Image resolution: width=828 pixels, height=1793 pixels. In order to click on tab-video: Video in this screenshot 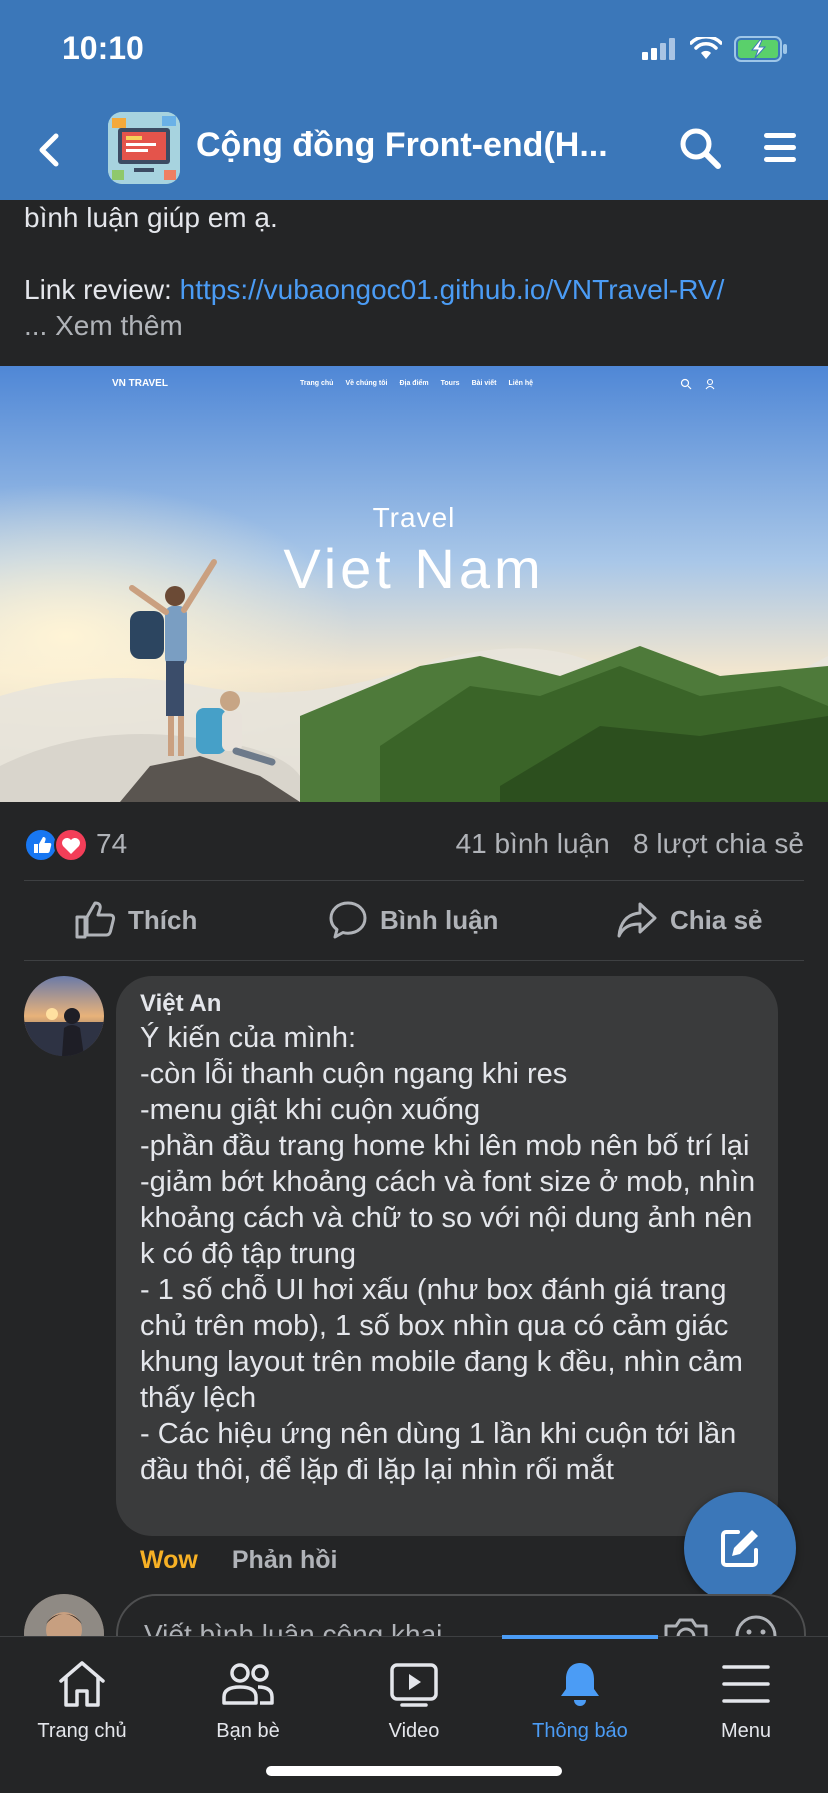, I will do `click(414, 1701)`.